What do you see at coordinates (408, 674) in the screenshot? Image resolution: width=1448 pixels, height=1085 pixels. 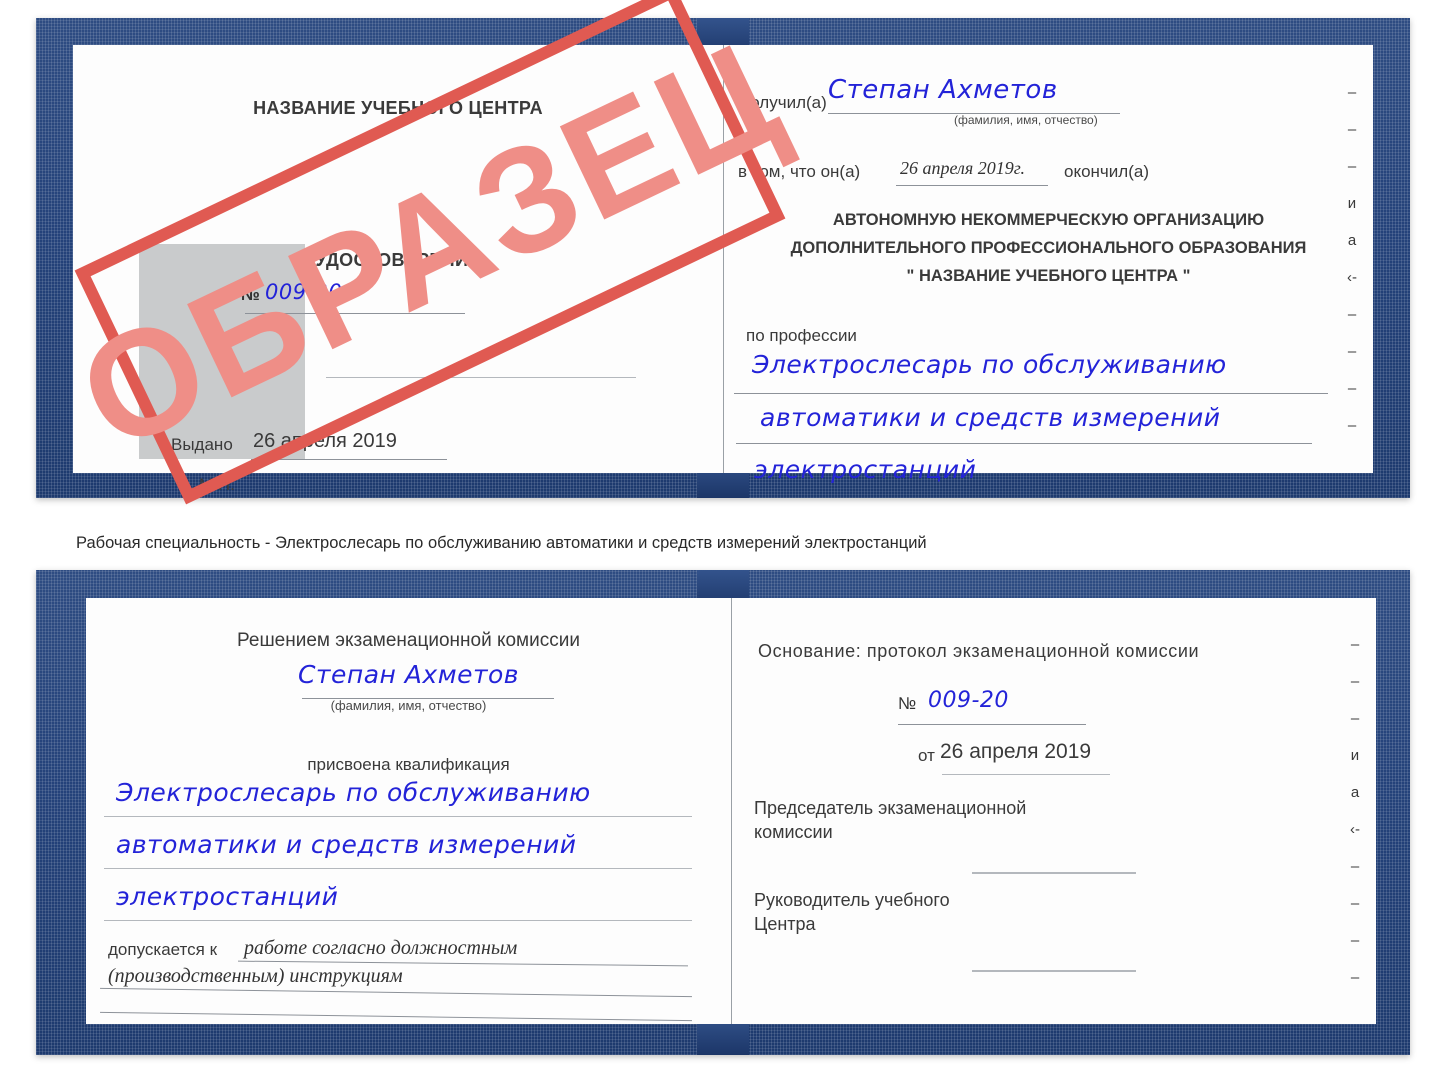 I see `holder-name: Степан Ахметов` at bounding box center [408, 674].